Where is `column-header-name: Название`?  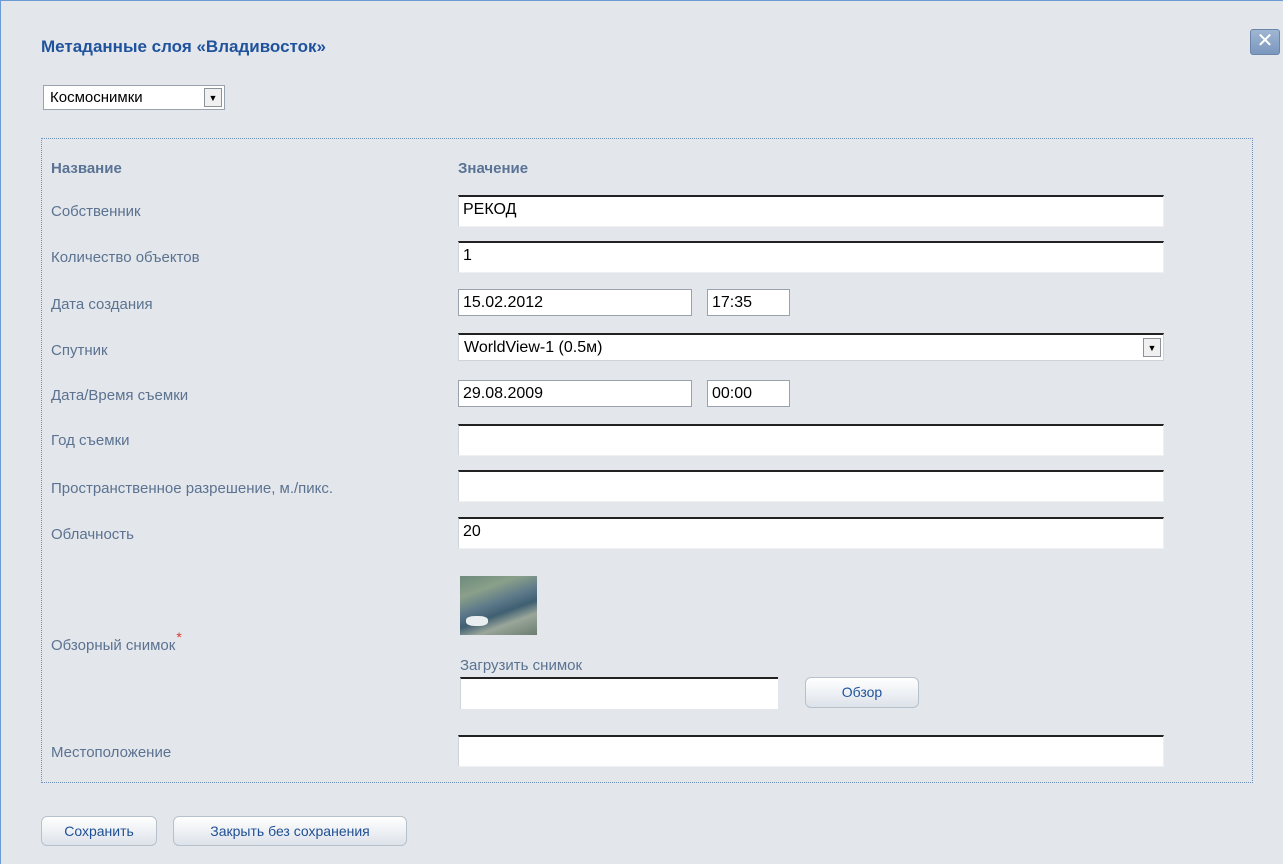
column-header-name: Название is located at coordinates (86, 168).